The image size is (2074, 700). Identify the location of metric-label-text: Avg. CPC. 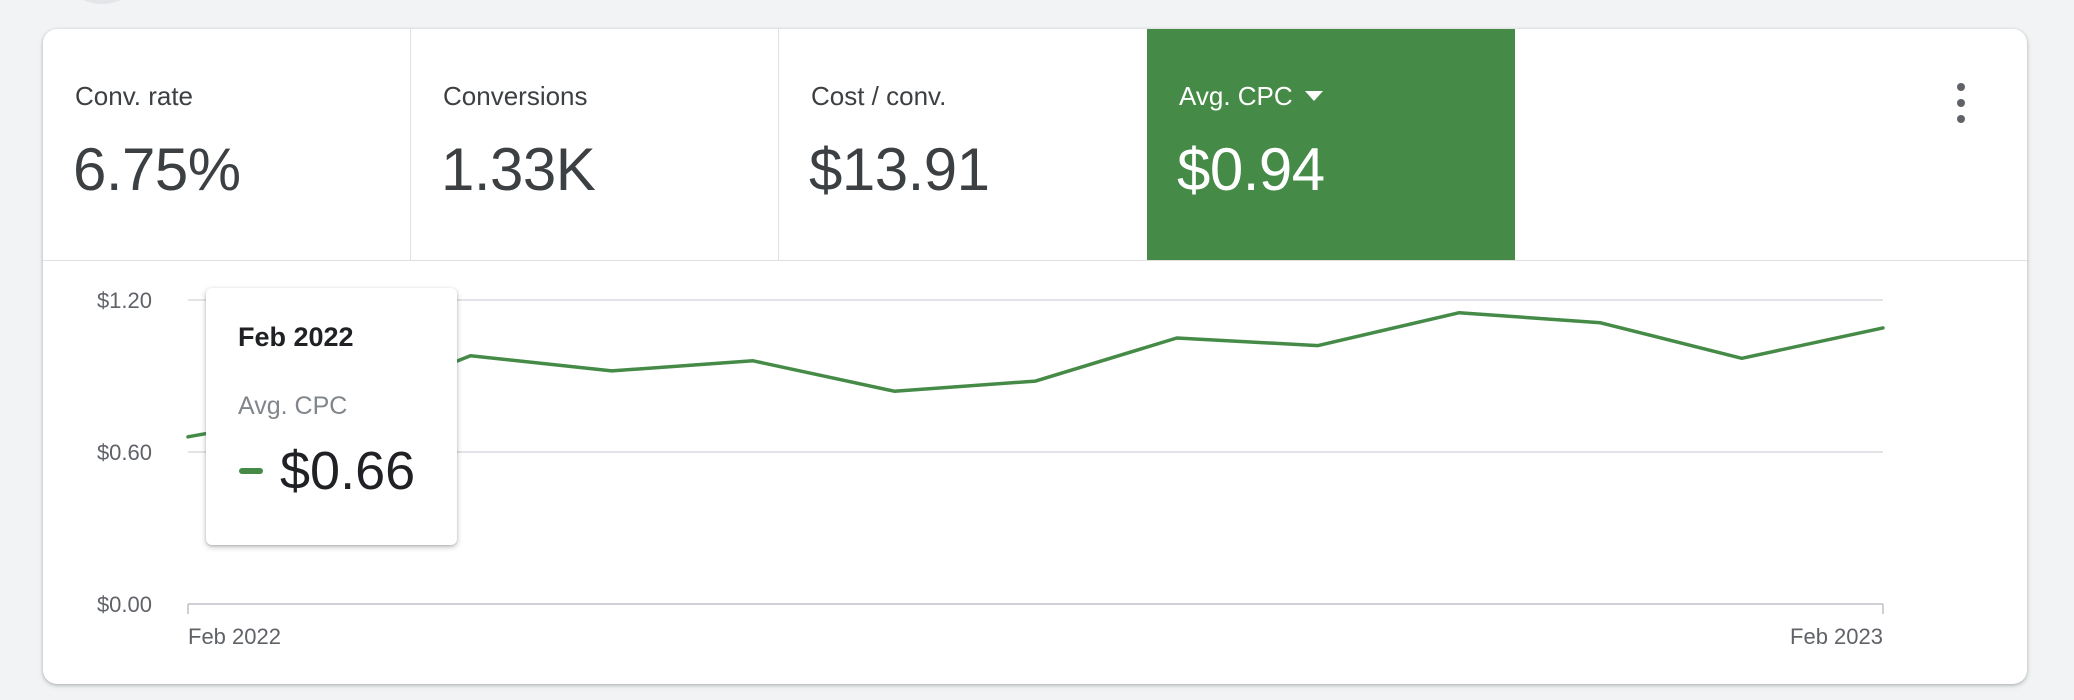
(1236, 96).